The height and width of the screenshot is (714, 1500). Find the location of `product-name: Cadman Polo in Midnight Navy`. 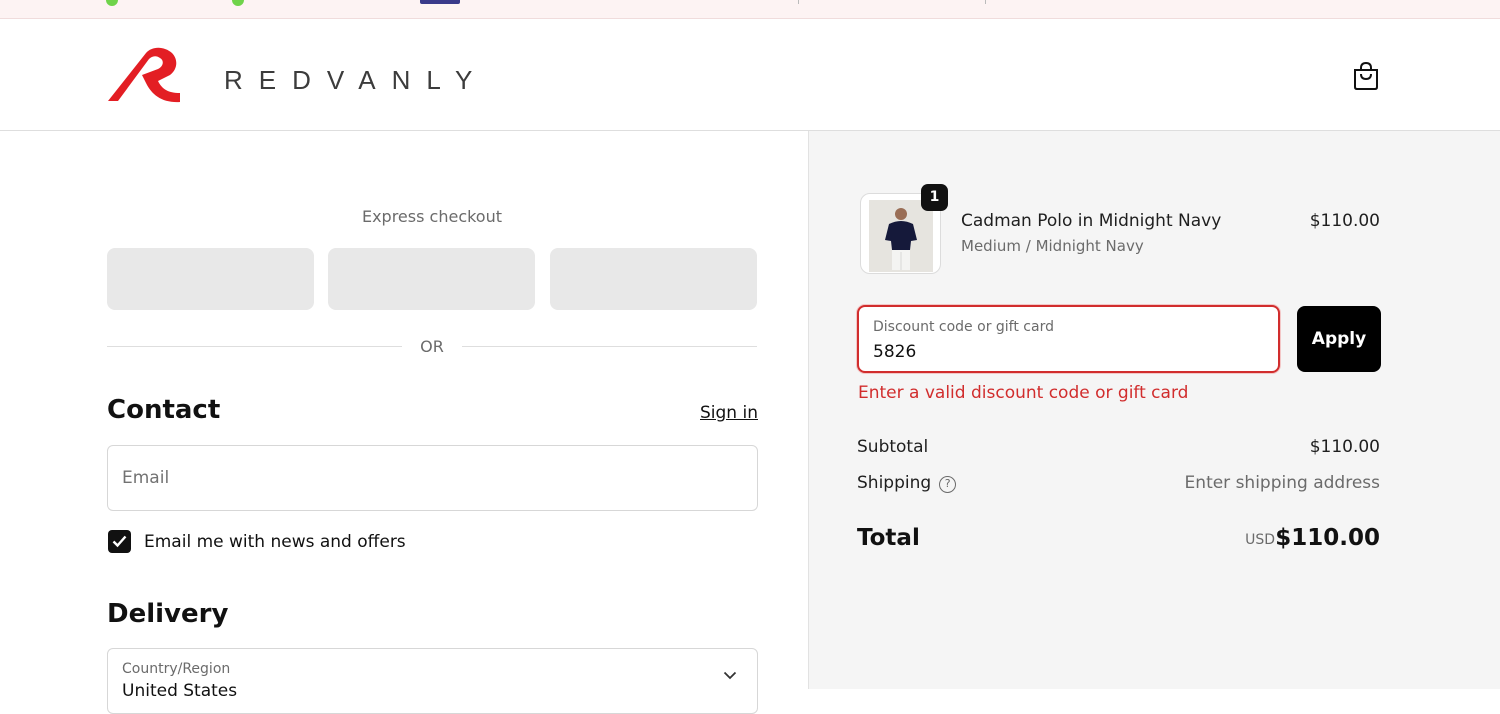

product-name: Cadman Polo in Midnight Navy is located at coordinates (1091, 221).